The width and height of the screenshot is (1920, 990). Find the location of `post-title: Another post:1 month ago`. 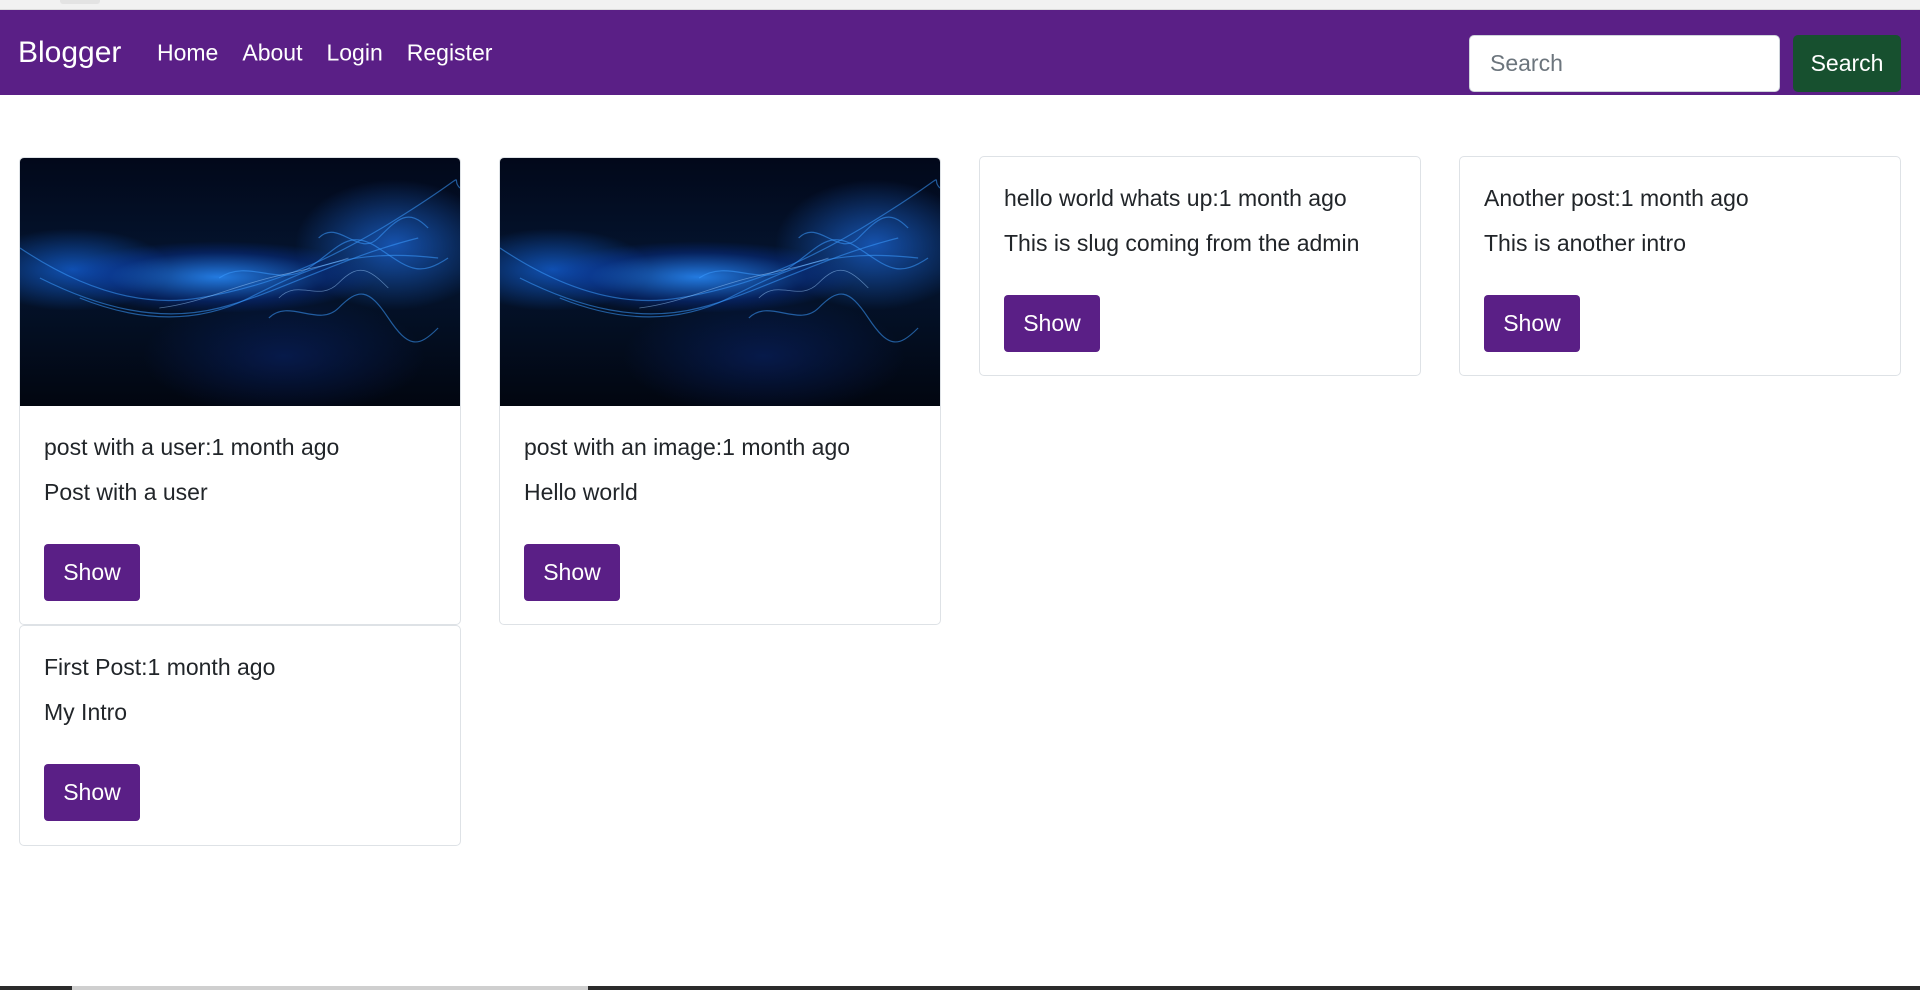

post-title: Another post:1 month ago is located at coordinates (1616, 198).